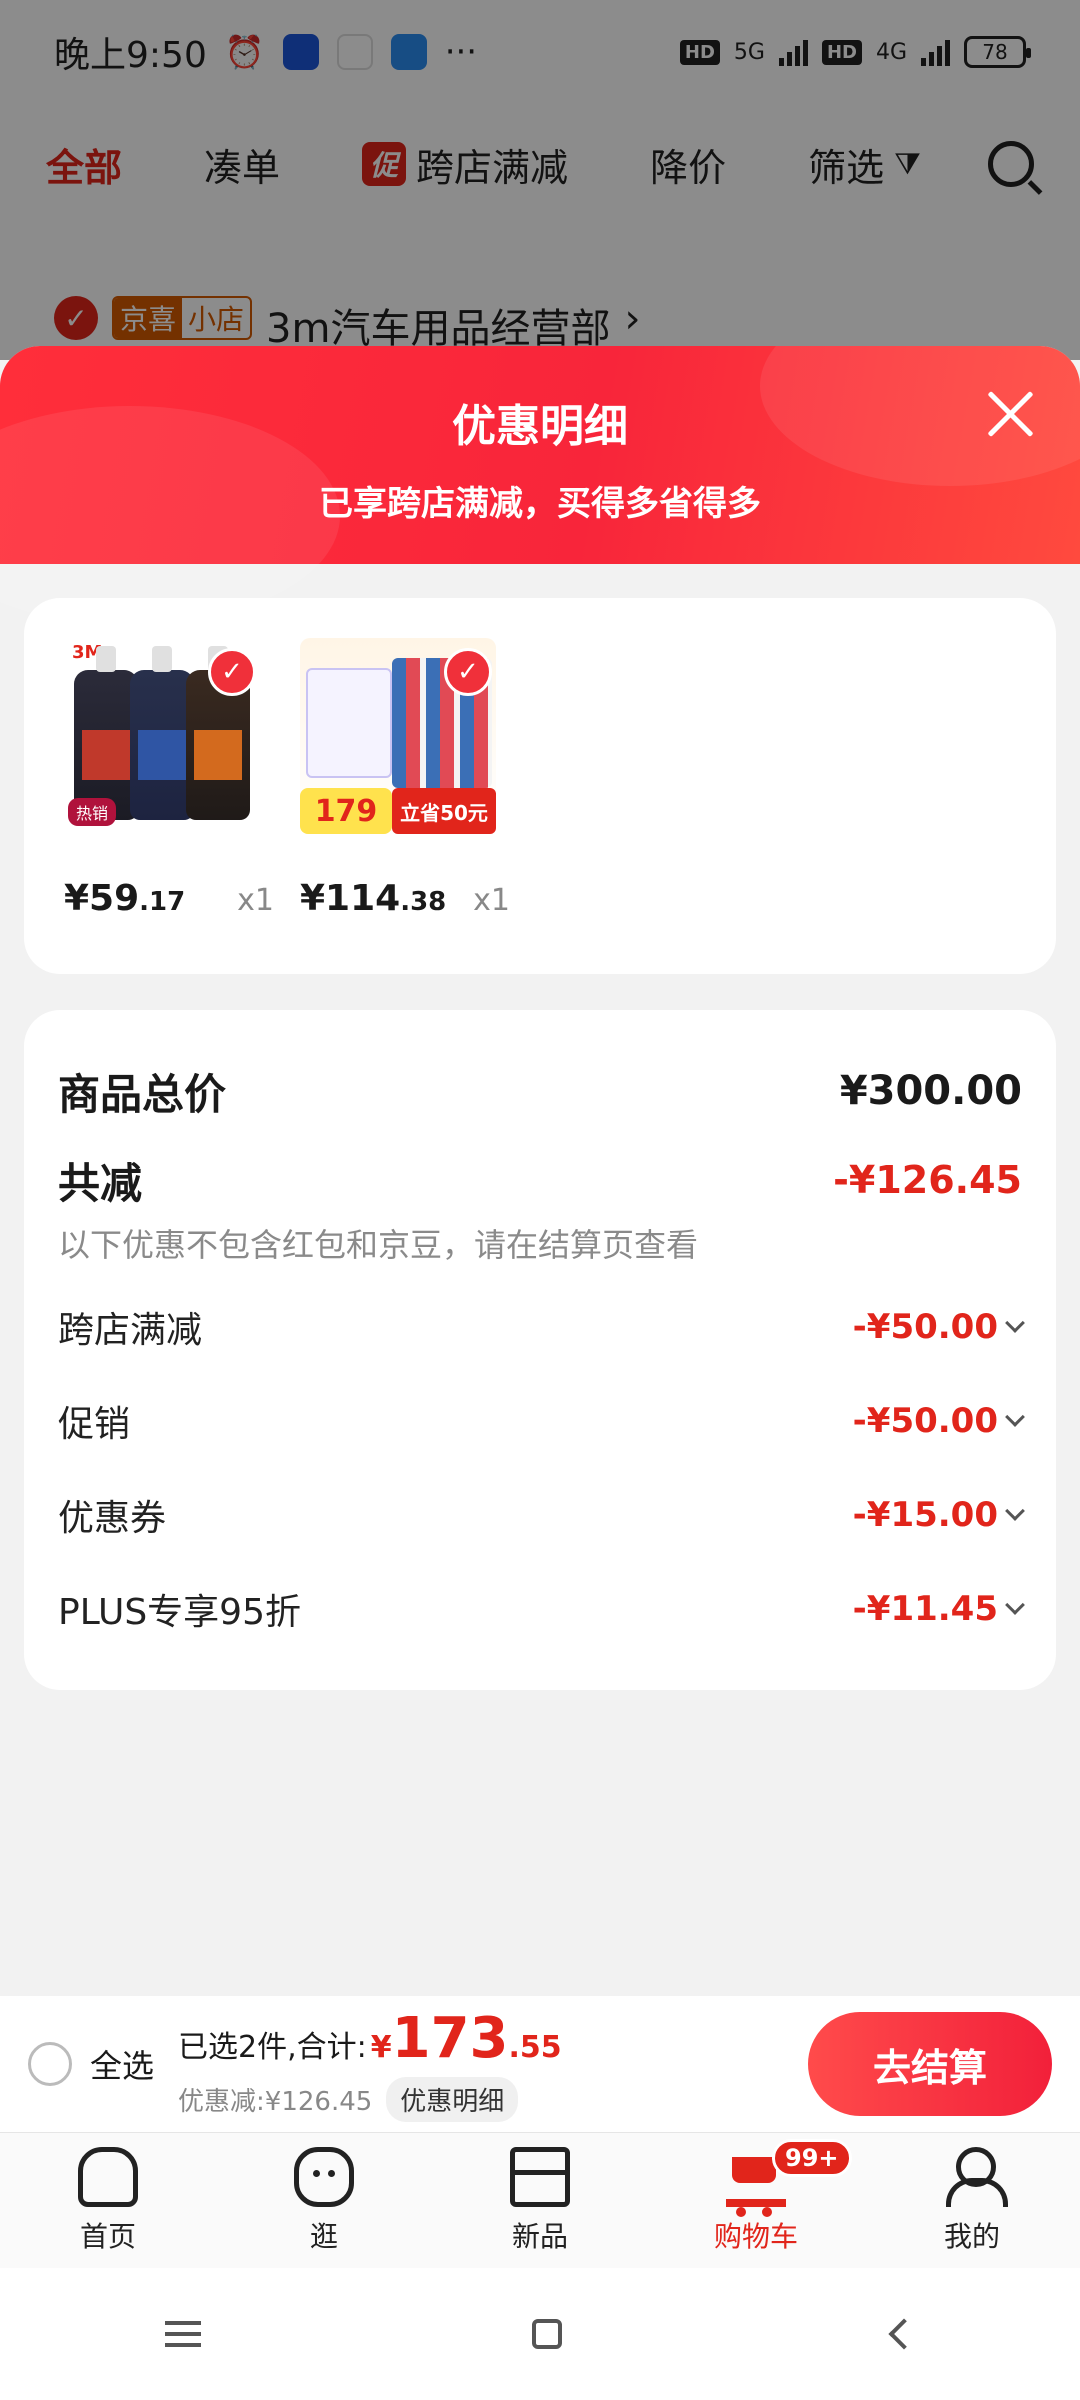 This screenshot has width=1080, height=2400. I want to click on product-price: ¥59.17, so click(124, 898).